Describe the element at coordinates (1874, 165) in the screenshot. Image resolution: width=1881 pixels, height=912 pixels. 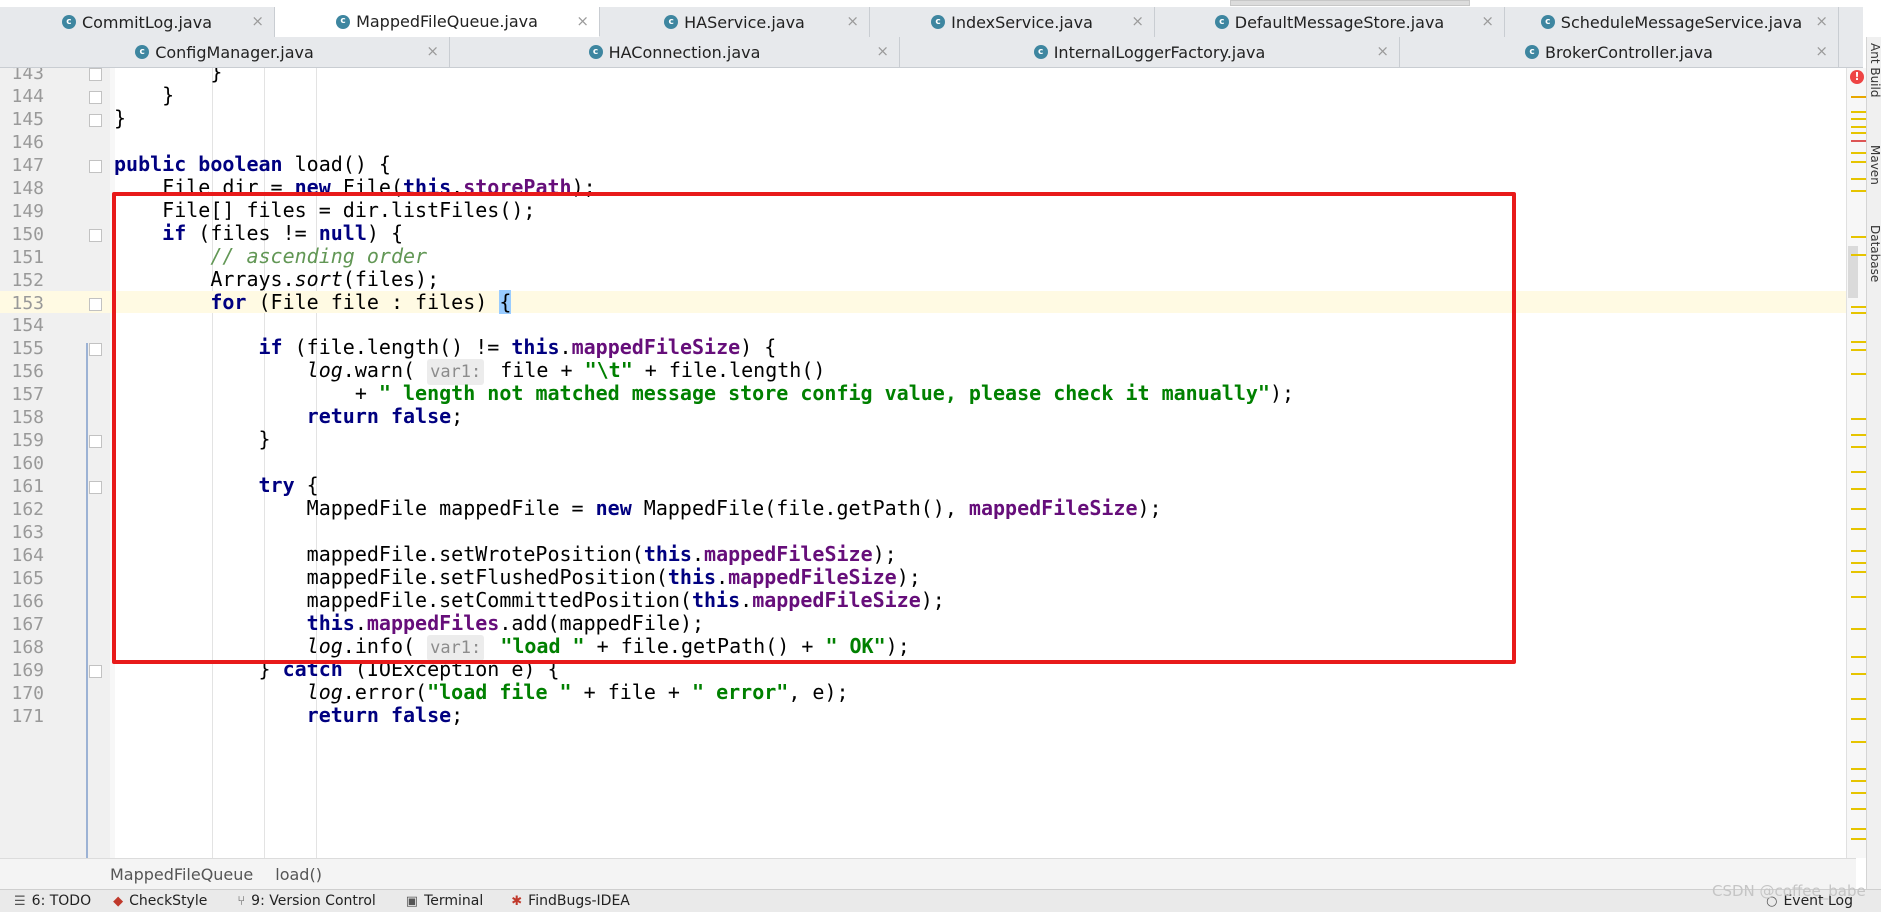
I see `maven-tool: Maven` at that location.